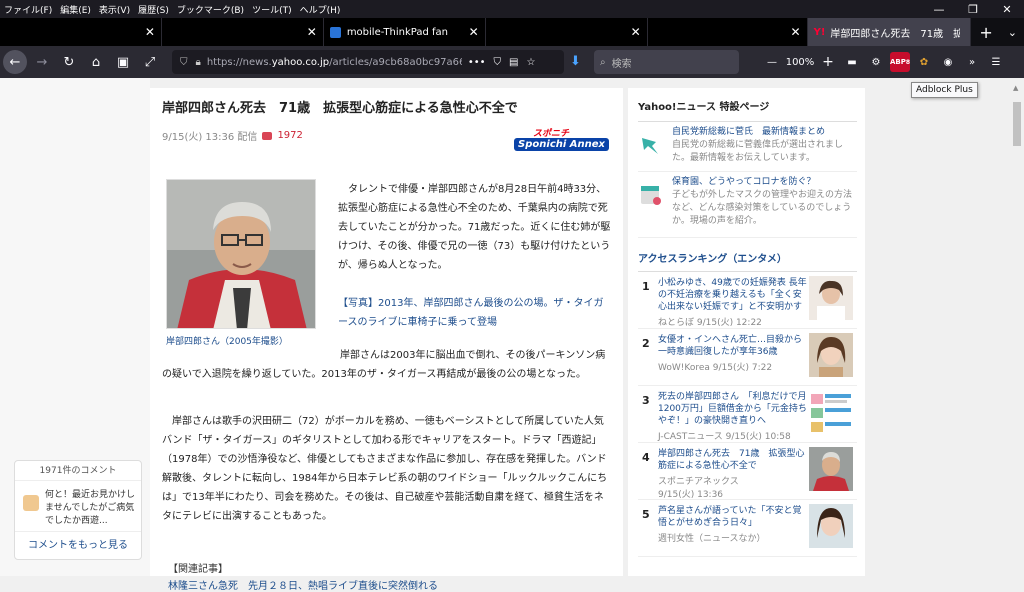 This screenshot has height=592, width=1024. What do you see at coordinates (704, 107) in the screenshot?
I see `special-title: Yahoo!ニュース 特設ページ` at bounding box center [704, 107].